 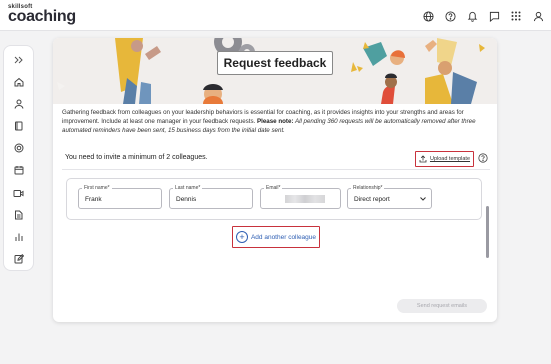 What do you see at coordinates (450, 159) in the screenshot?
I see `upload-template-label: Upload template` at bounding box center [450, 159].